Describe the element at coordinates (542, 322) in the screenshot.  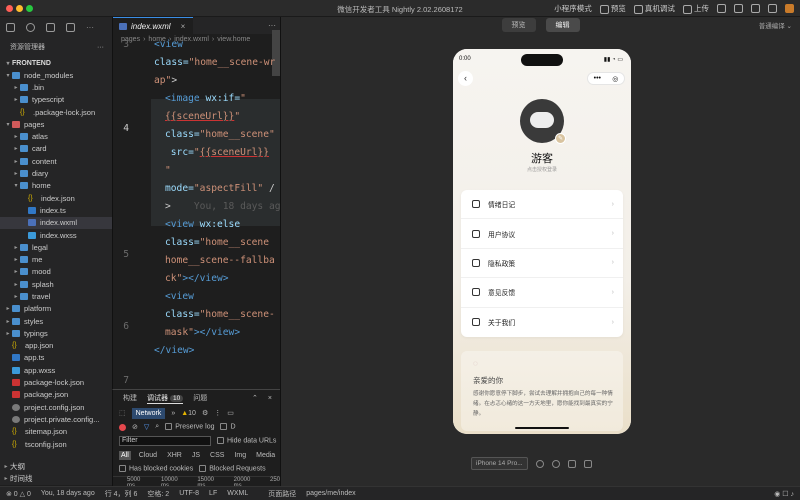
I see `menu-item: 关于我们 ›` at that location.